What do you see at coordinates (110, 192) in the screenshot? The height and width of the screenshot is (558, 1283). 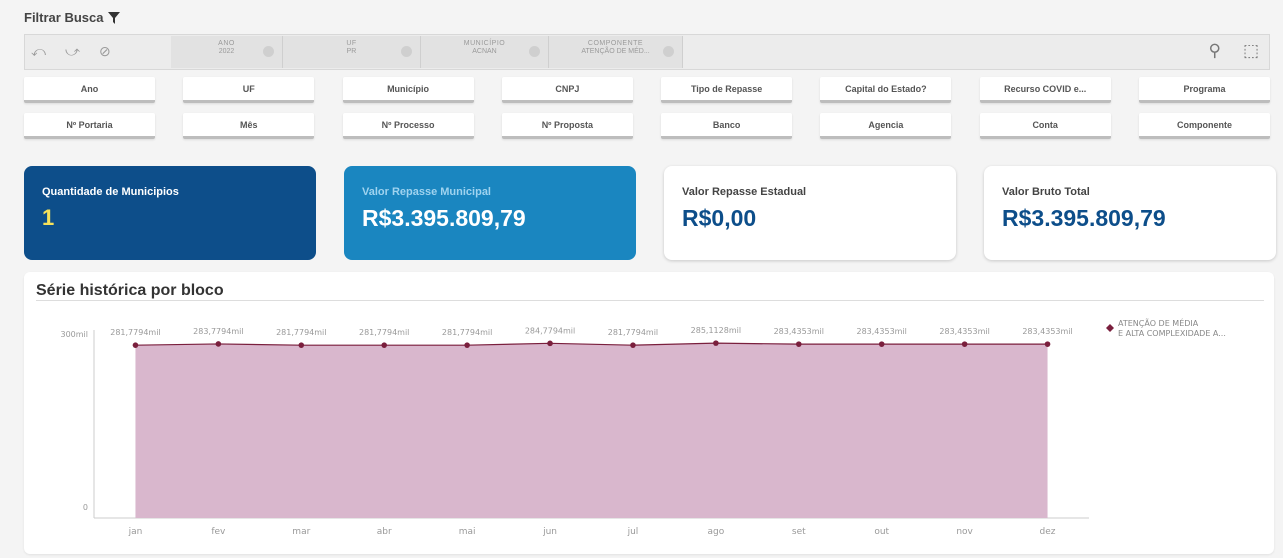 I see `kpi-label: Quantidade de Municipios` at bounding box center [110, 192].